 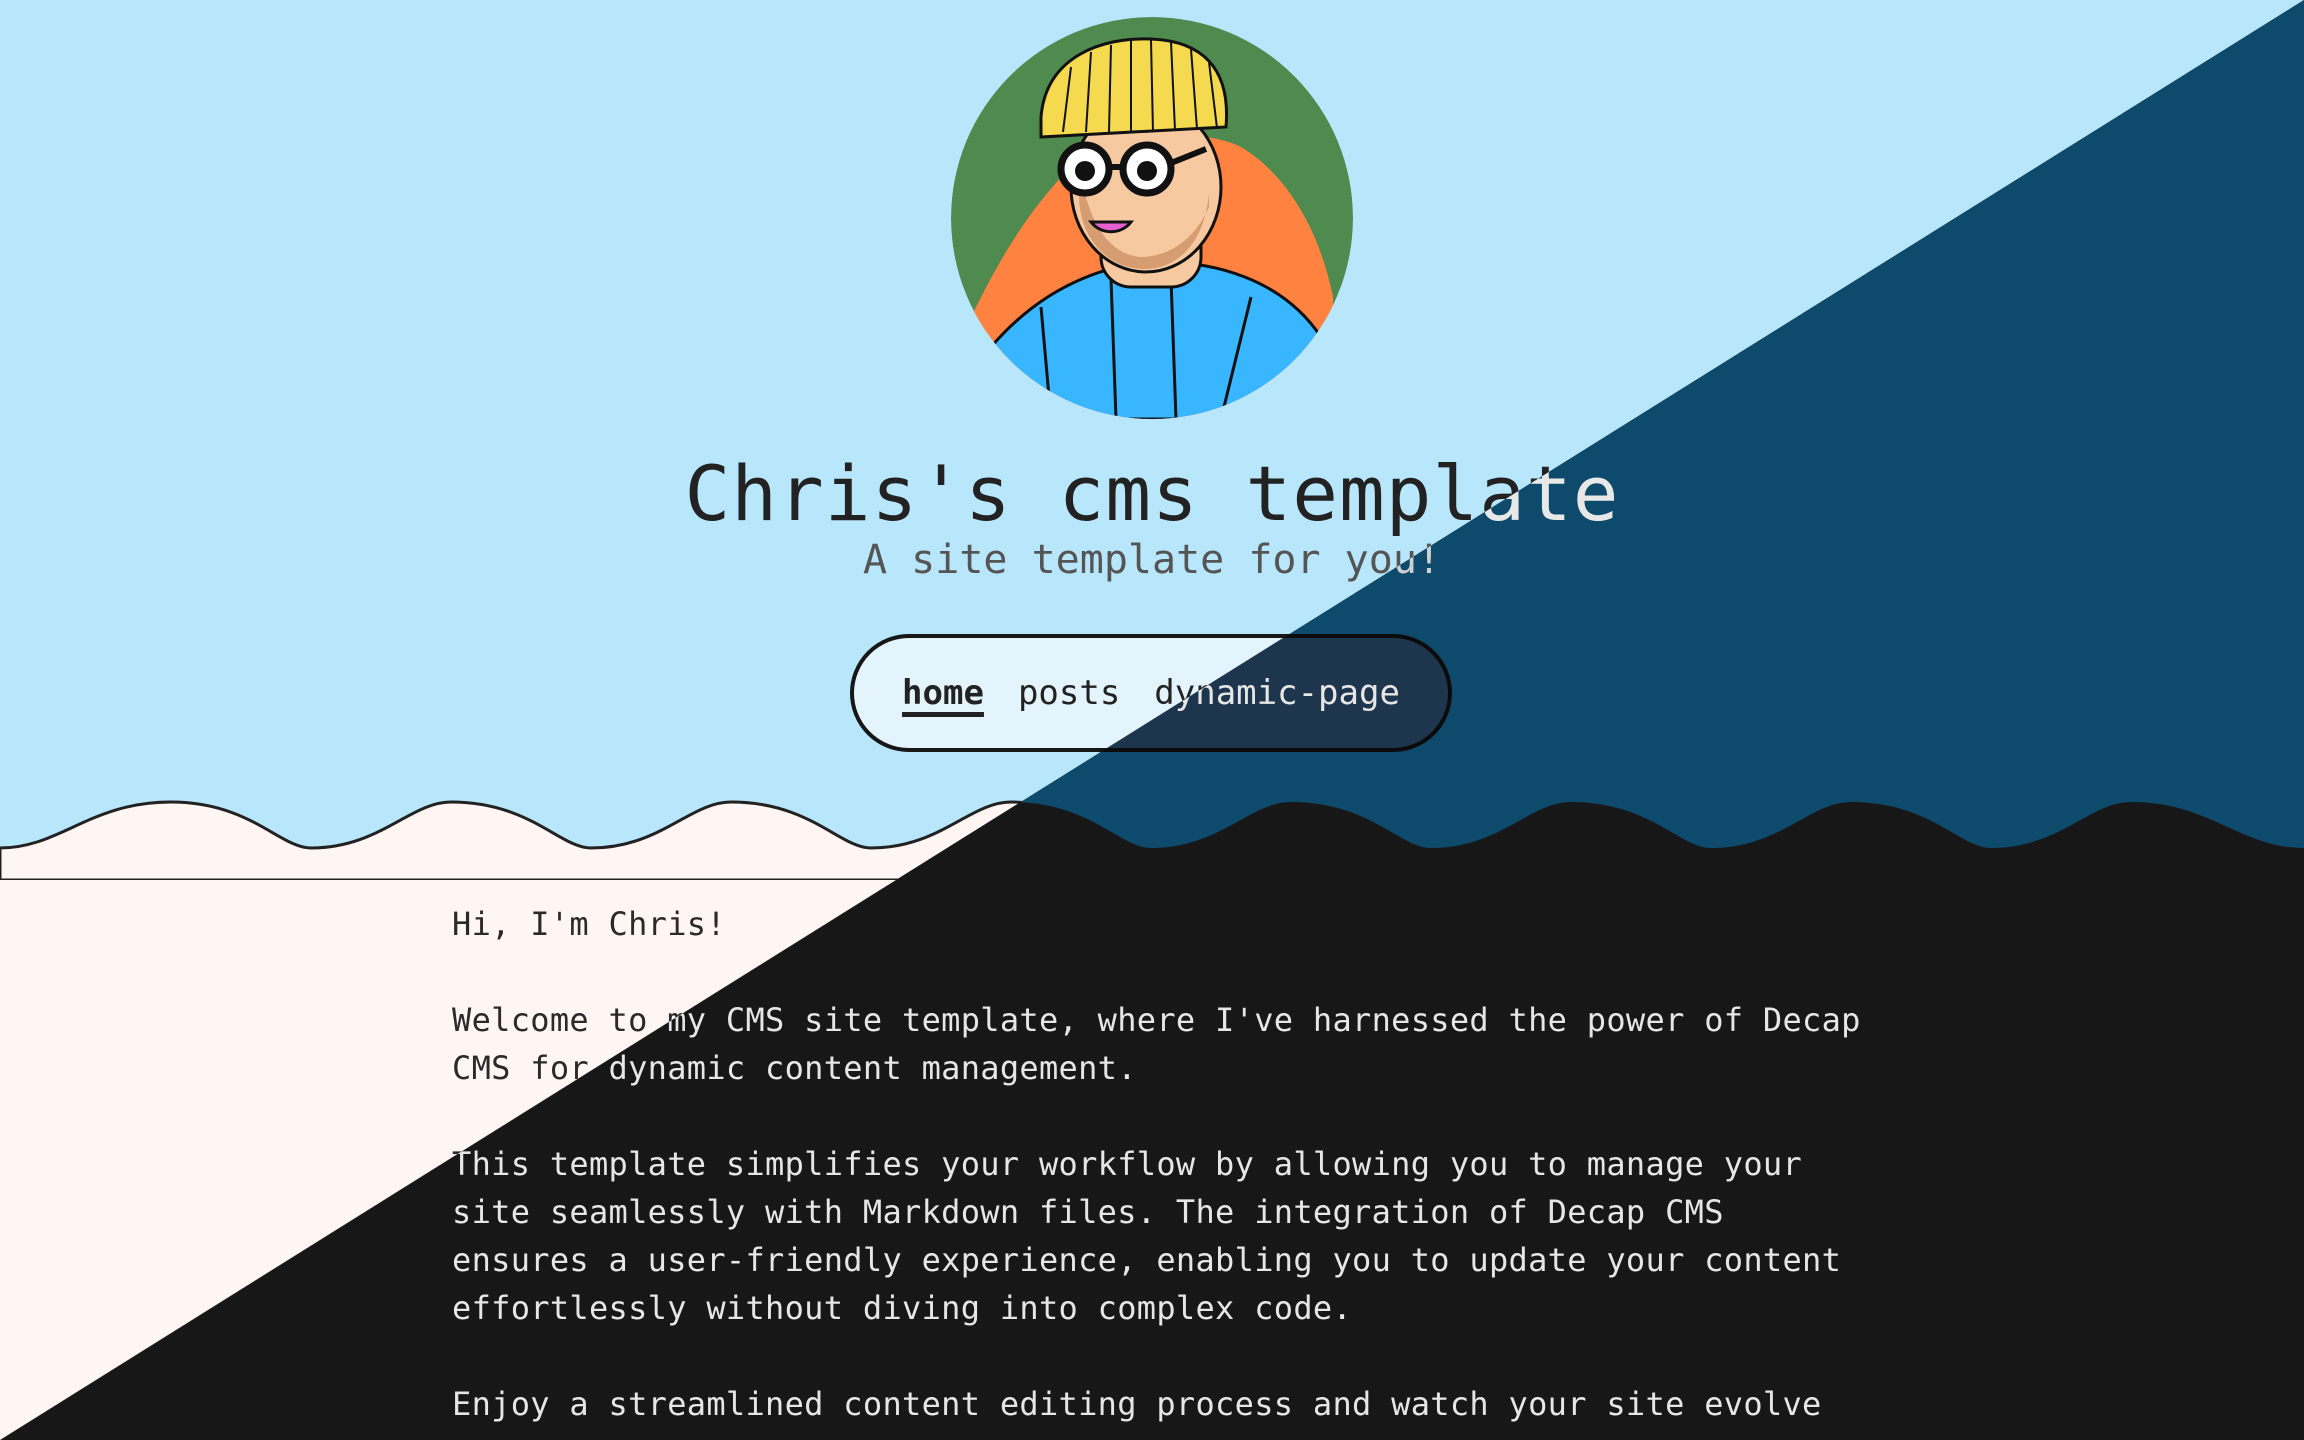 What do you see at coordinates (943, 693) in the screenshot?
I see `nav-link-home: home` at bounding box center [943, 693].